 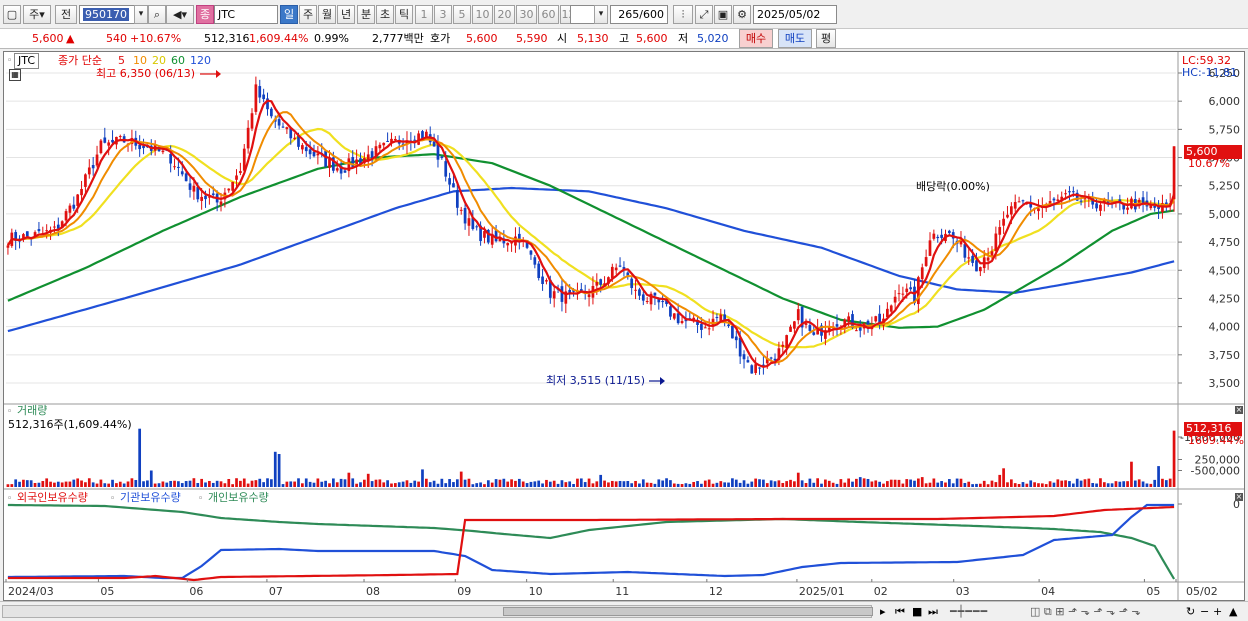 What do you see at coordinates (15, 75) in the screenshot?
I see `grid-icon: ▦` at bounding box center [15, 75].